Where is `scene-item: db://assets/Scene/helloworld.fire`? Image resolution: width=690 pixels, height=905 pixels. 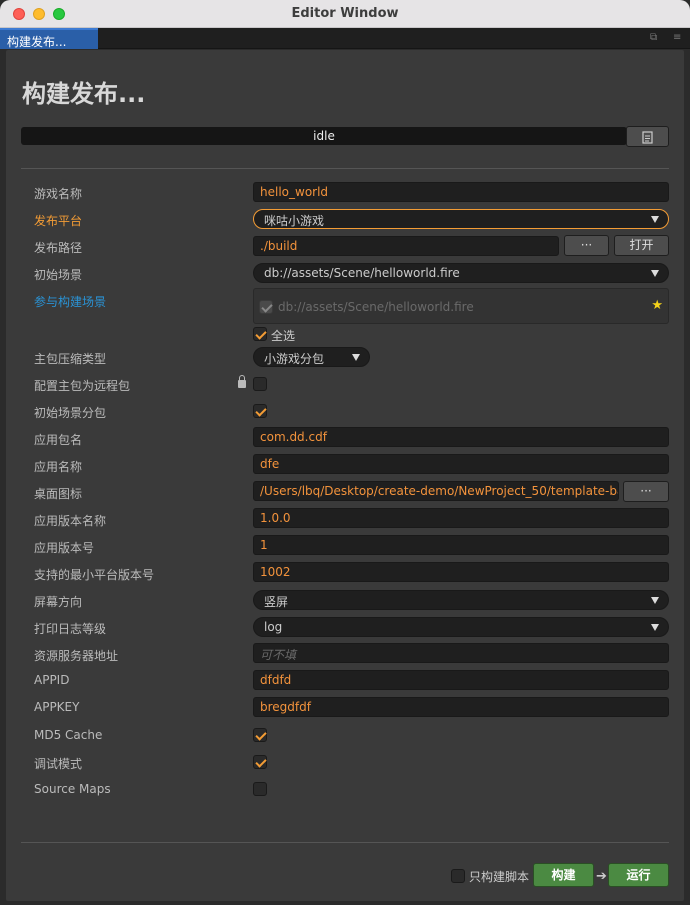 scene-item: db://assets/Scene/helloworld.fire is located at coordinates (376, 307).